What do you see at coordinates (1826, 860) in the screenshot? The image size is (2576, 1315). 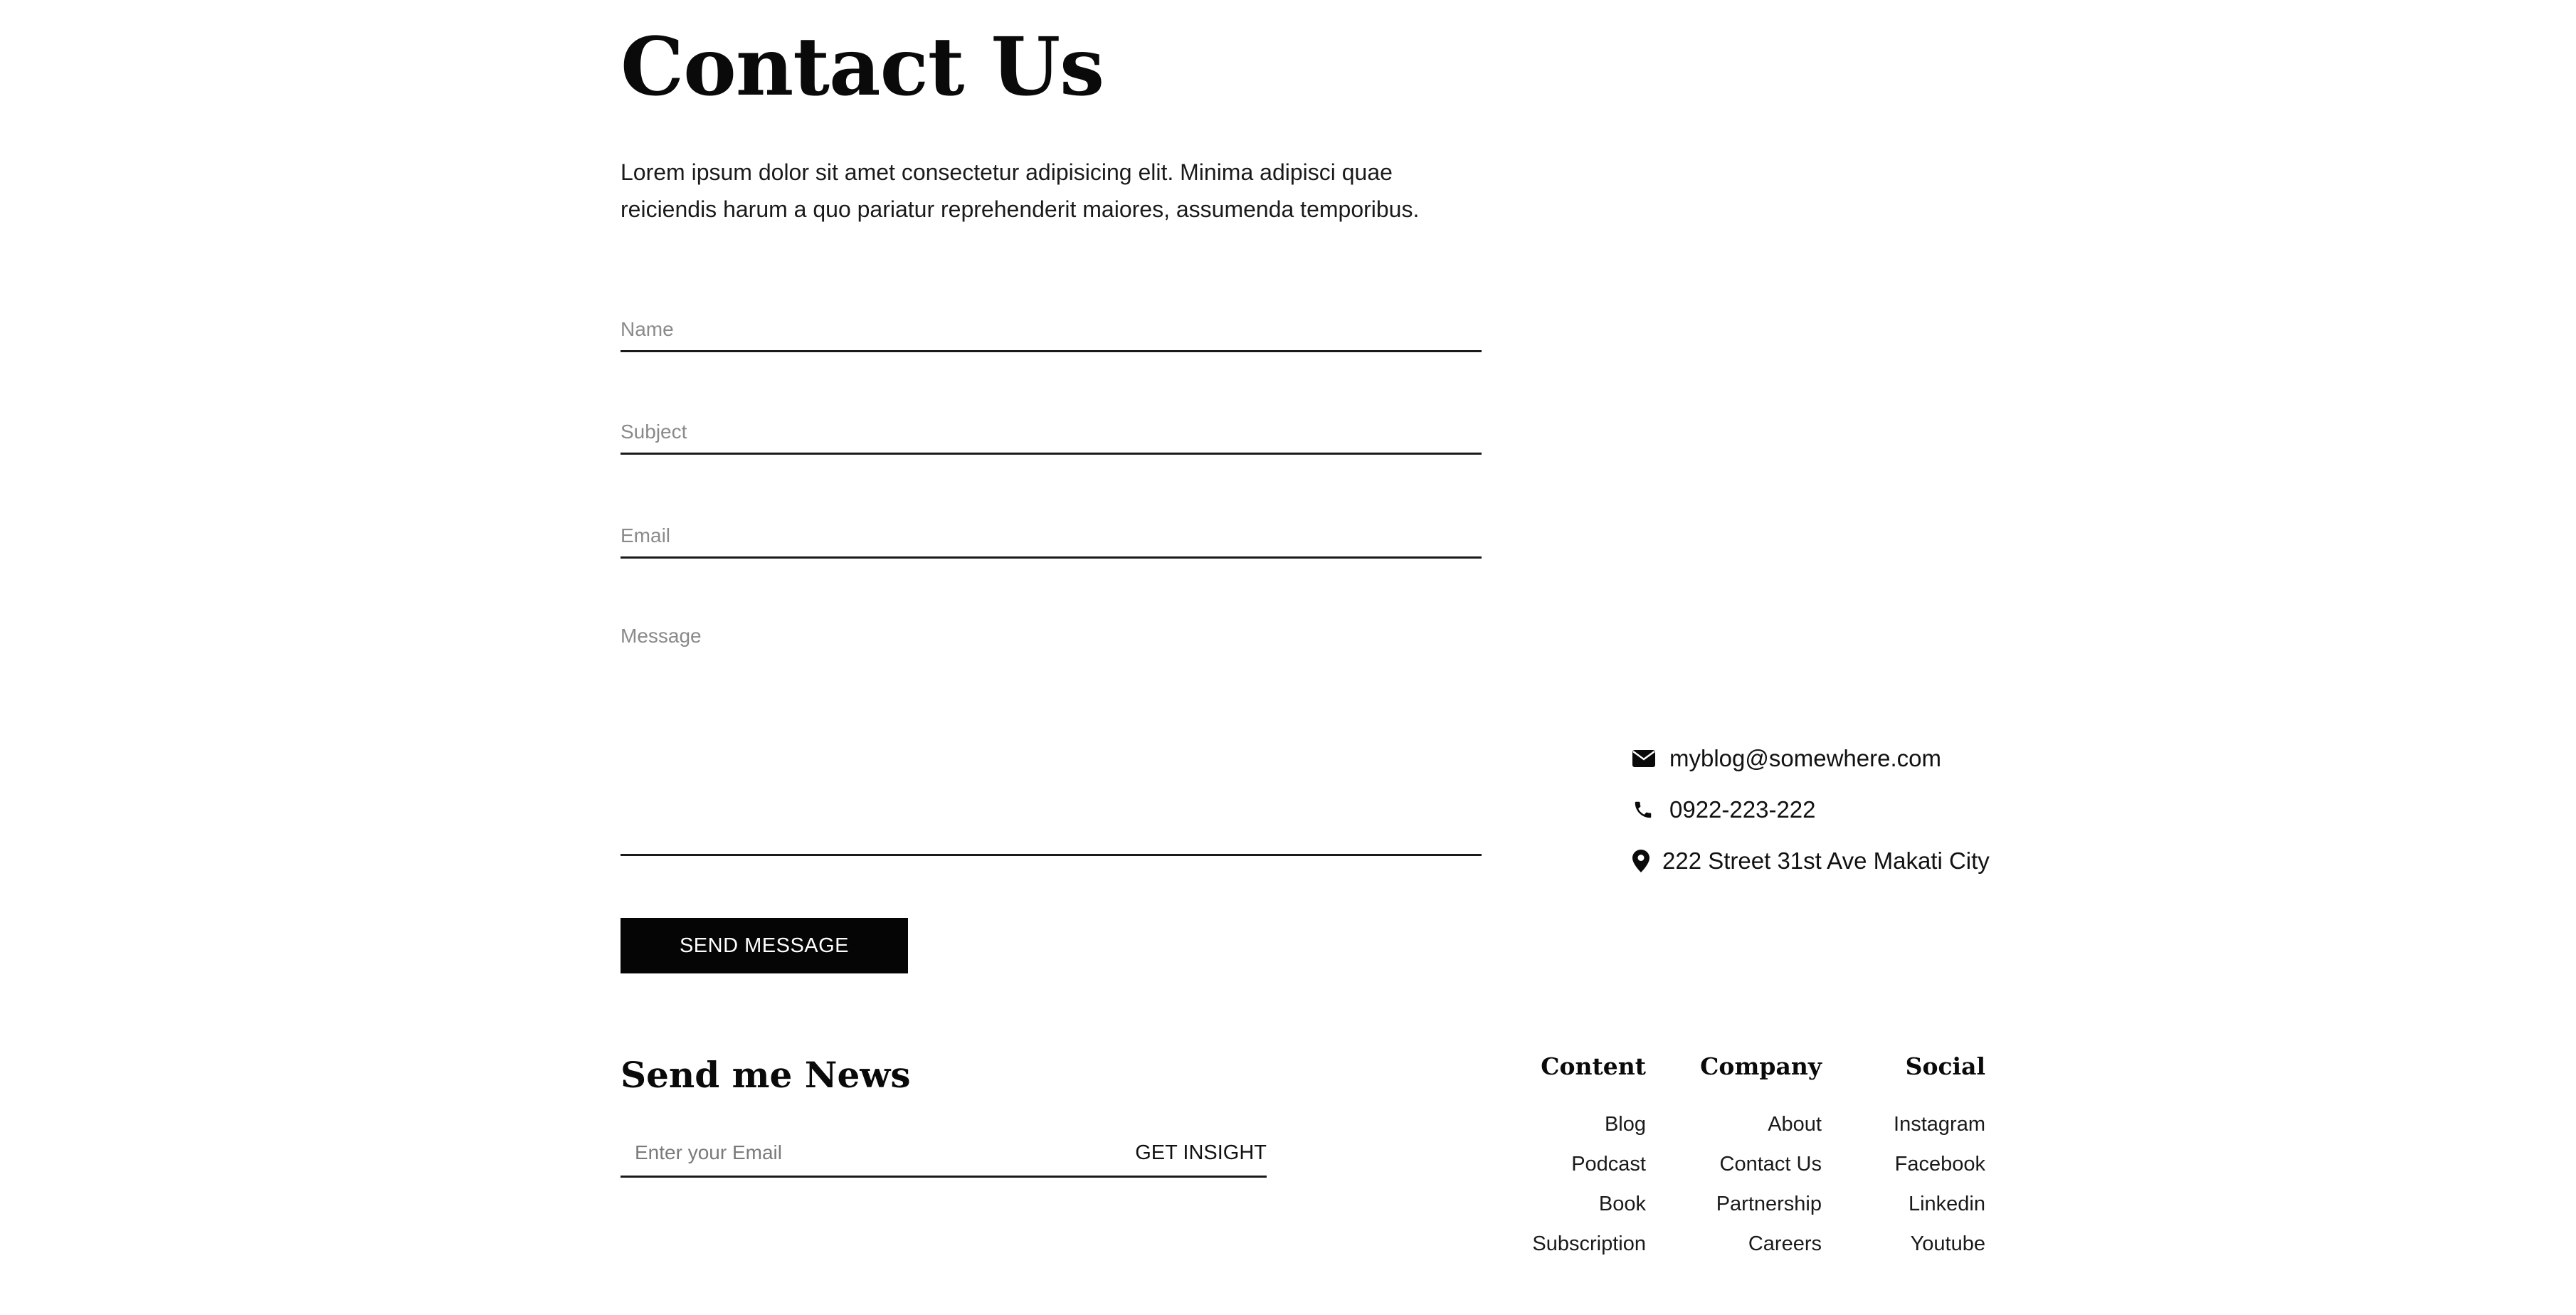 I see `contact-address: 222 Street 31st Ave Makati City` at bounding box center [1826, 860].